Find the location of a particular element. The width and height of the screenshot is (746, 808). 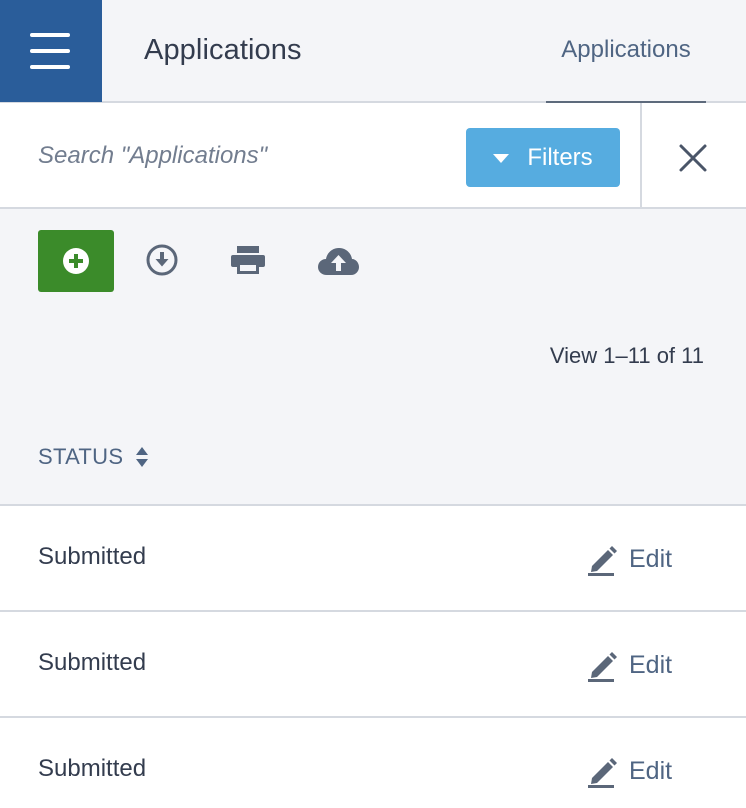

tab-applications: Applications is located at coordinates (626, 52).